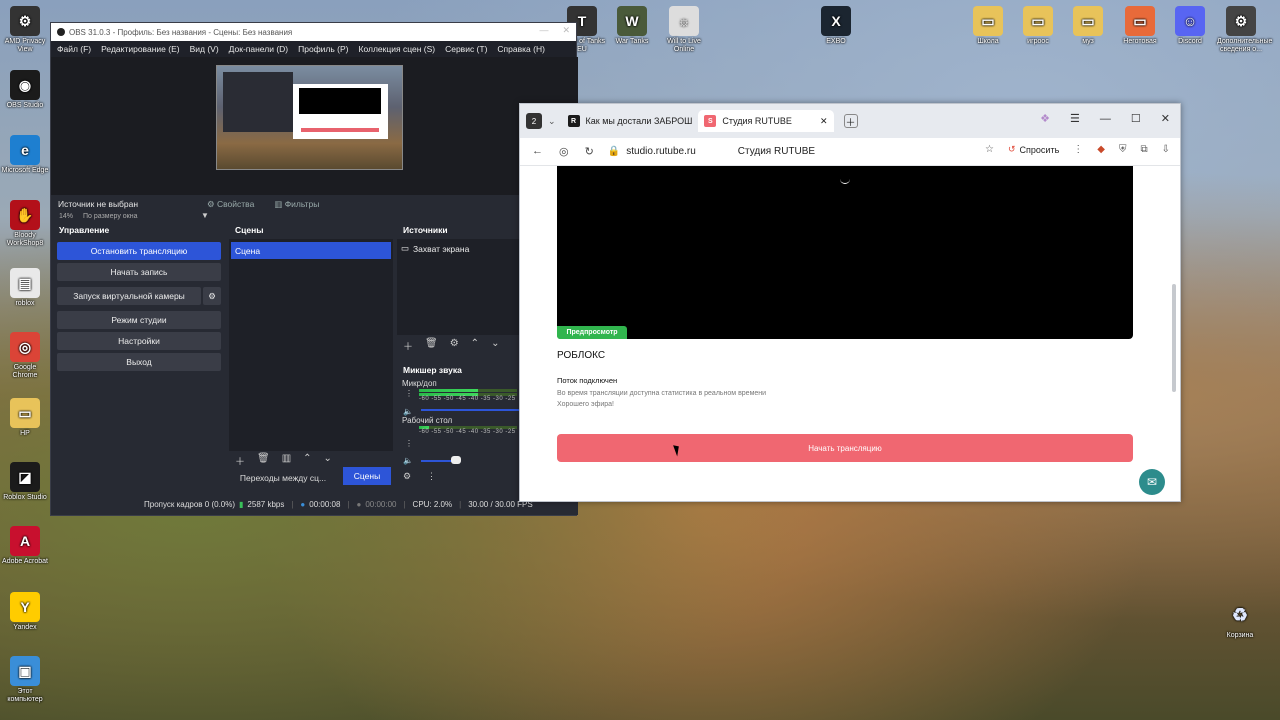 The image size is (1280, 720). What do you see at coordinates (552, 121) in the screenshot?
I see `tabs-chevron-icon: ⌄` at bounding box center [552, 121].